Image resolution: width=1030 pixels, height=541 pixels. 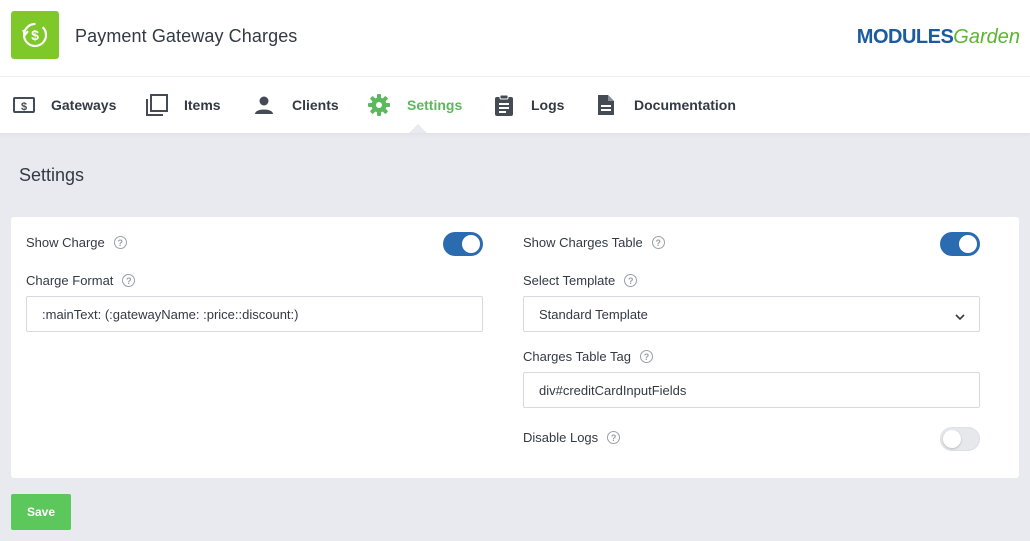 I want to click on charges-table-tag-value: div#creditCardInputFields, so click(x=613, y=390).